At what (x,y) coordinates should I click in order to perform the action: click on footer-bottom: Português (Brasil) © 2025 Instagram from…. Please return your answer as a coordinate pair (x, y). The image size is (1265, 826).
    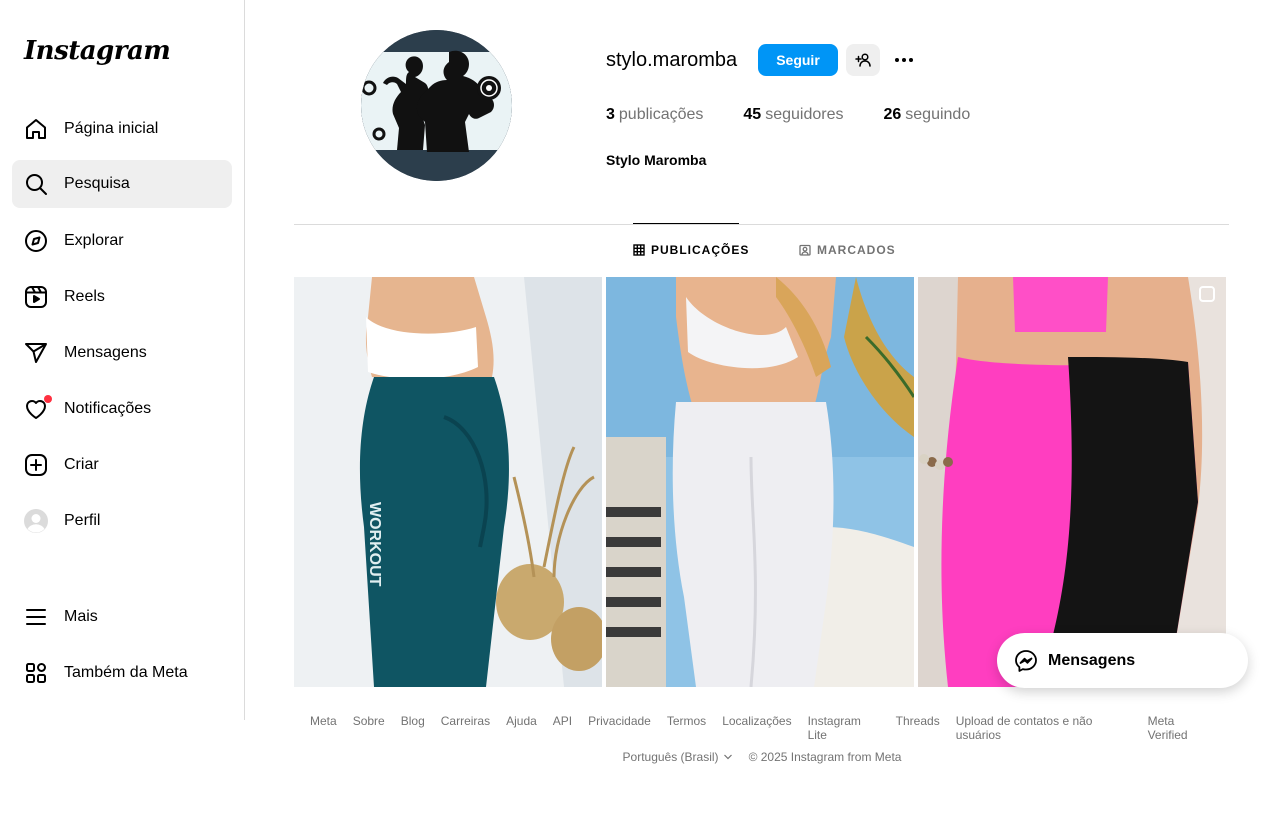
    Looking at the image, I should click on (762, 757).